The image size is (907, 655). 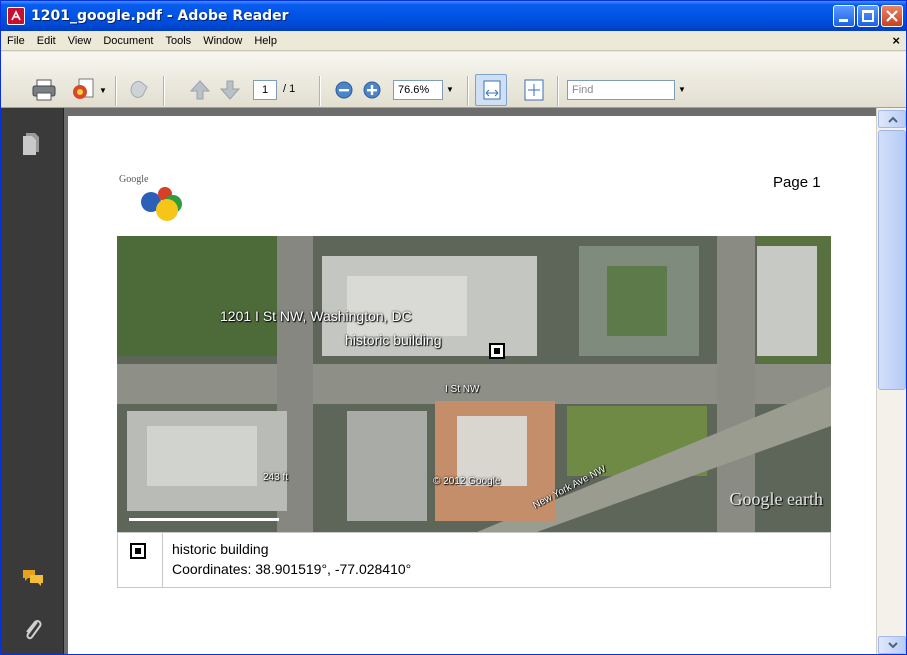 What do you see at coordinates (200, 90) in the screenshot?
I see `previous-page-icon` at bounding box center [200, 90].